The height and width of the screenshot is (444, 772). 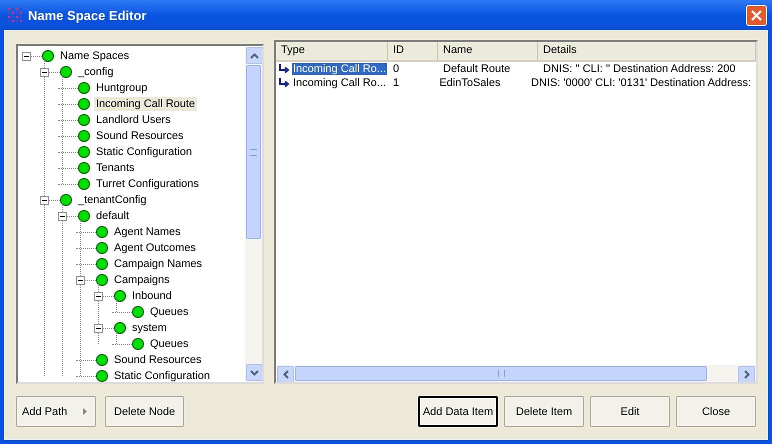 What do you see at coordinates (253, 214) in the screenshot?
I see `vertical-scrollbar` at bounding box center [253, 214].